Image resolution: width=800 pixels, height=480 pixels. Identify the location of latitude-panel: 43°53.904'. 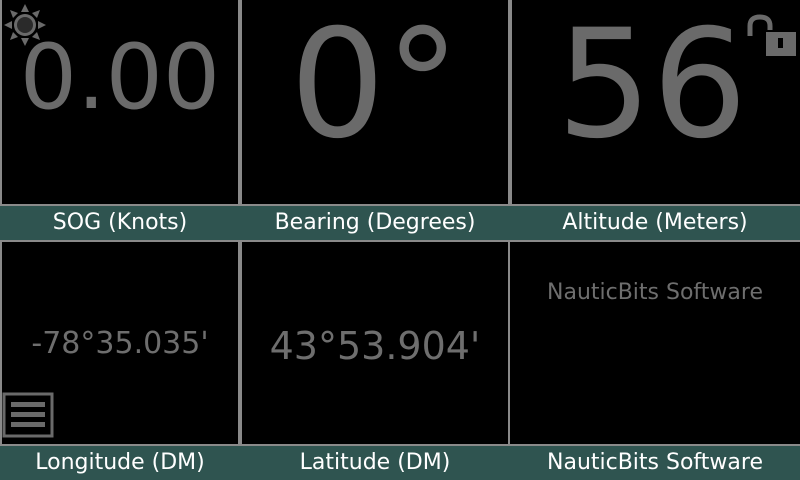
(375, 343).